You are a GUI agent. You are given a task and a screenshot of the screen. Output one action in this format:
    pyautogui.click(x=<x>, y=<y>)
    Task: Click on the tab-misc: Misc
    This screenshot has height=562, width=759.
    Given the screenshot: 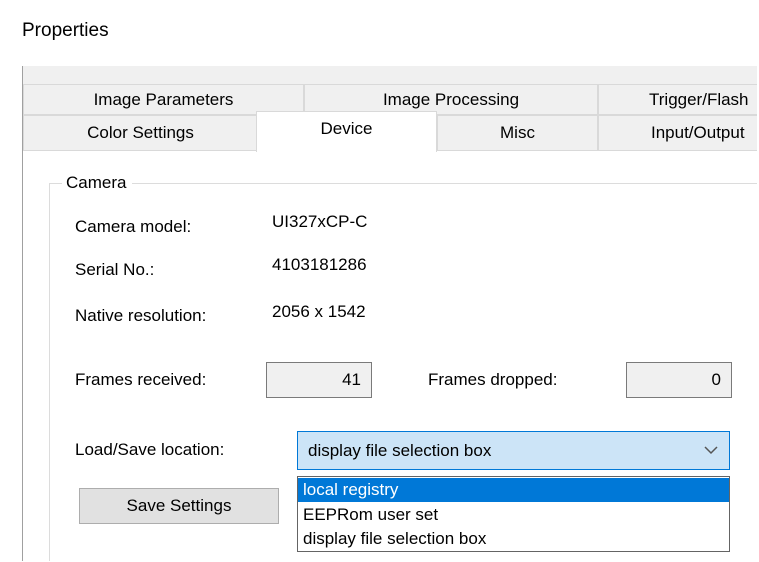 What is the action you would take?
    pyautogui.click(x=517, y=133)
    